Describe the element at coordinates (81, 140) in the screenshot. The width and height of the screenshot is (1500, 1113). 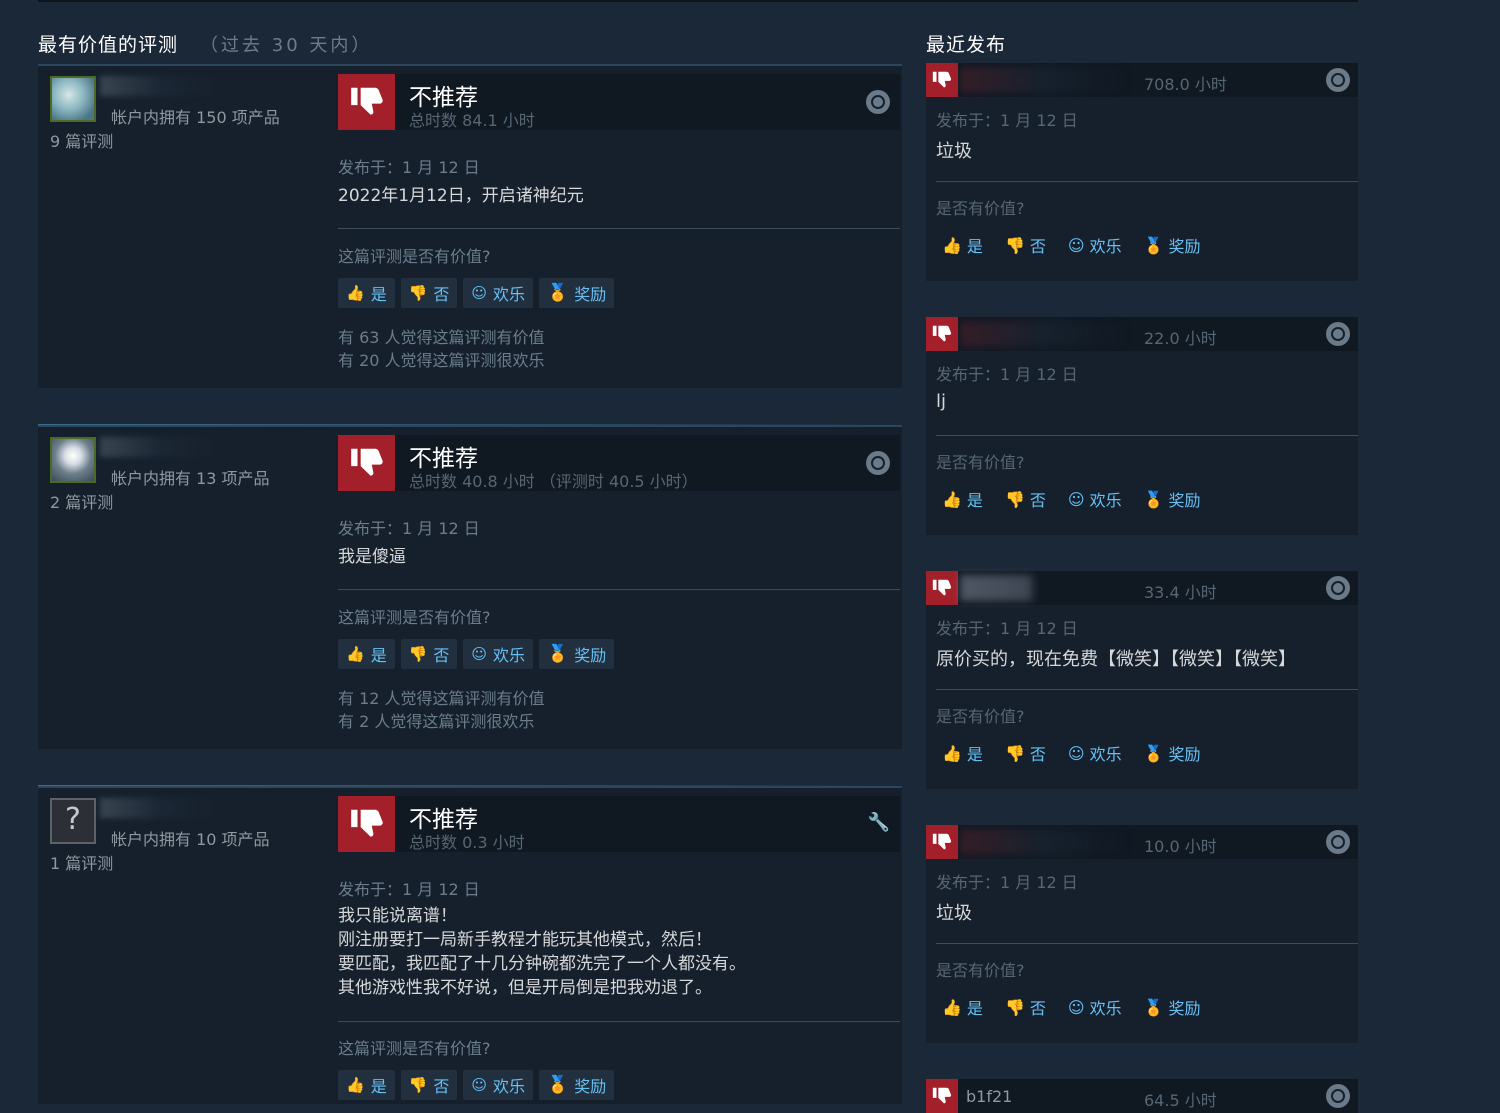
I see `review-count: 9 篇评测` at that location.